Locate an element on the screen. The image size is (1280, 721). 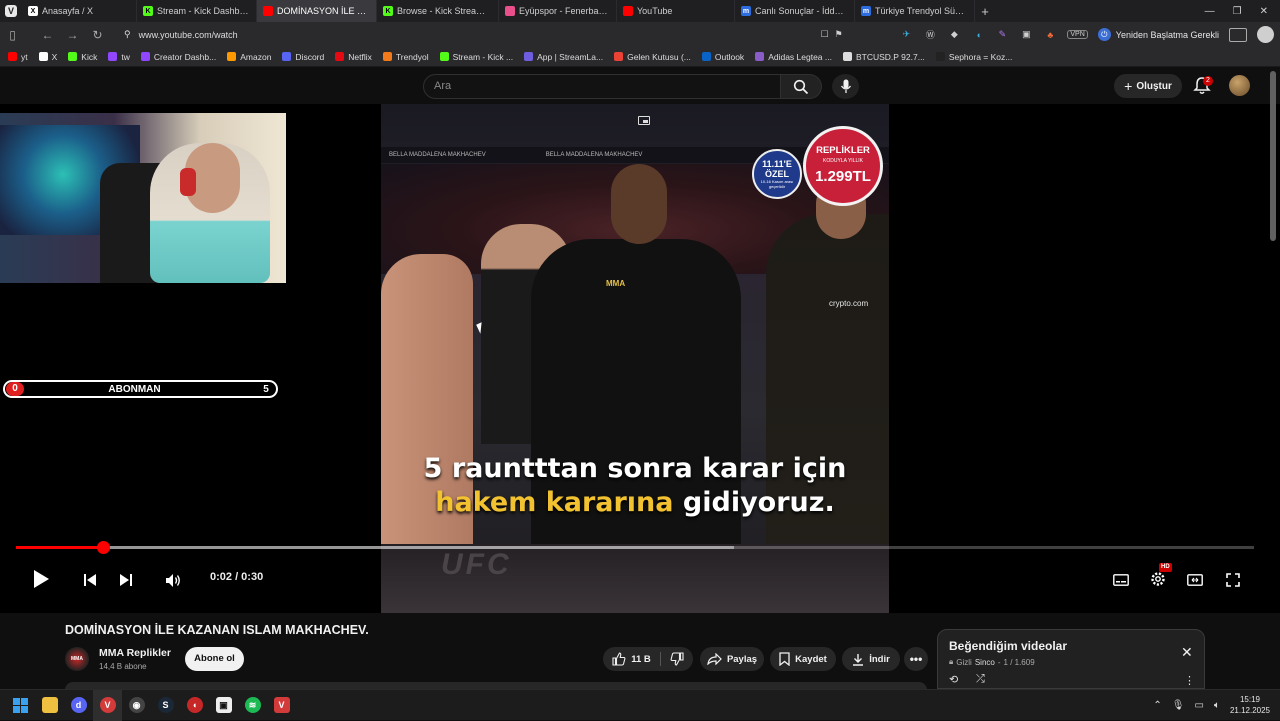
extension-pen-icon: ✎ is located at coordinates (1002, 35).